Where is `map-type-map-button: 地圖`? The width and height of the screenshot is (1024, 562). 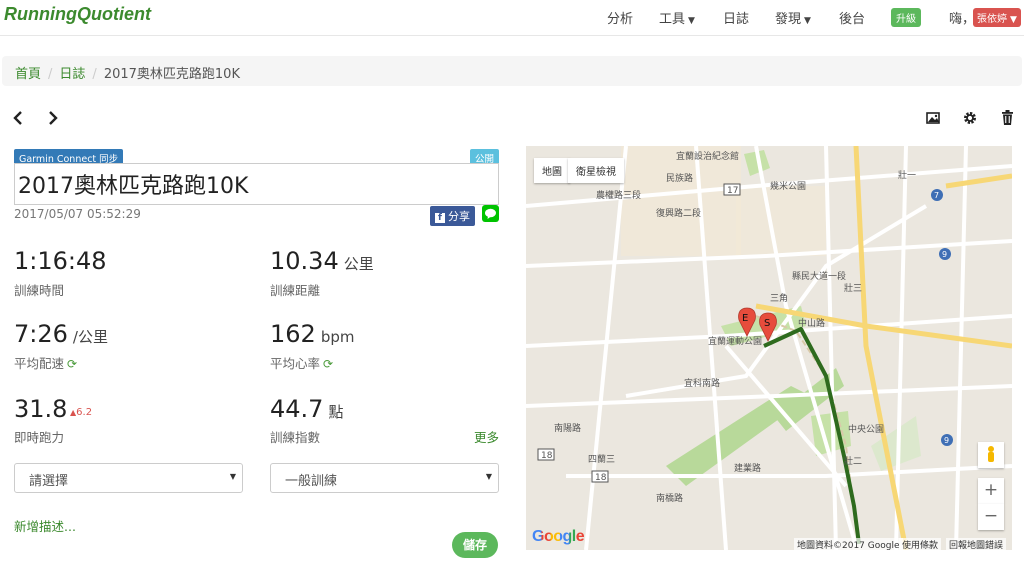 map-type-map-button: 地圖 is located at coordinates (552, 170).